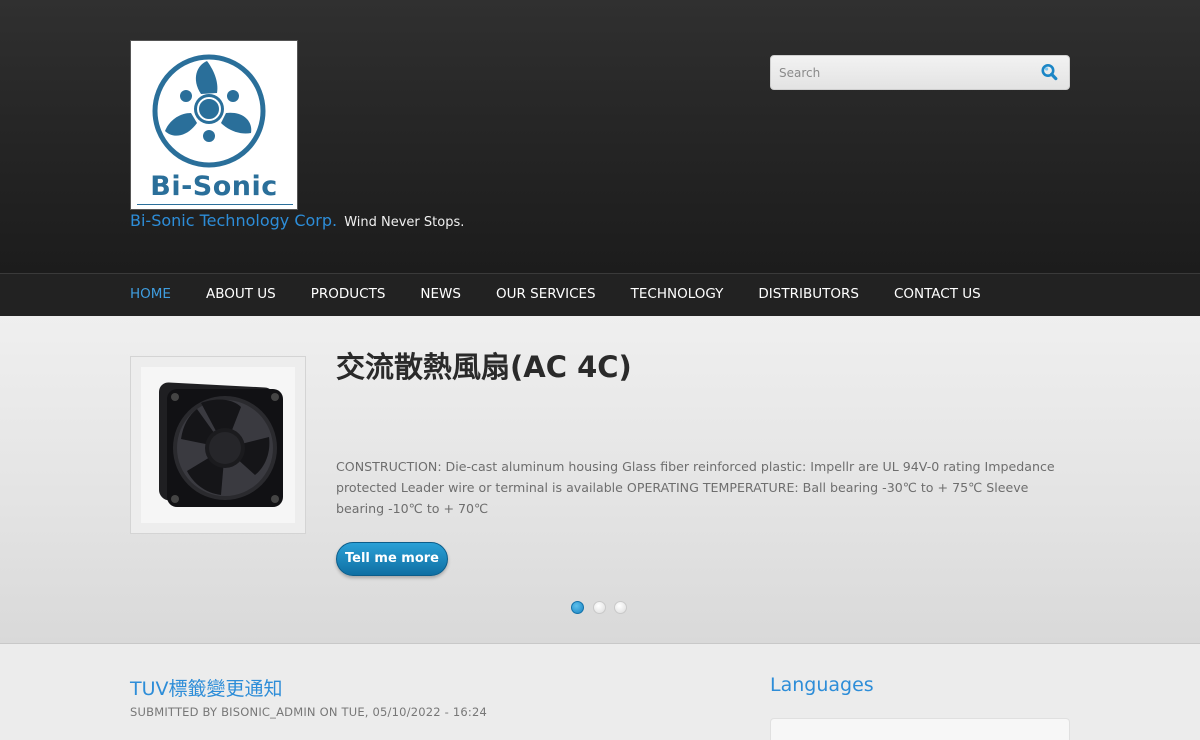 The image size is (1200, 740). What do you see at coordinates (677, 295) in the screenshot?
I see `nav-item-technology: TECHNOLOGY` at bounding box center [677, 295].